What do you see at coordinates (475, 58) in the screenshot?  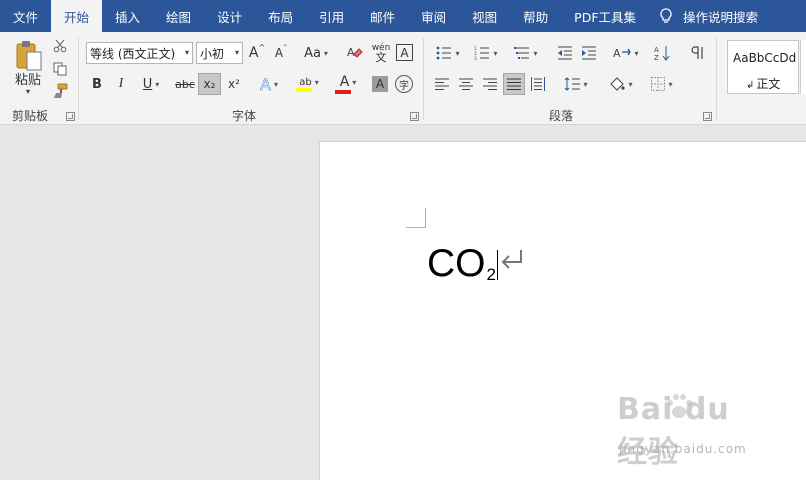 I see `svg-text: 3` at bounding box center [475, 58].